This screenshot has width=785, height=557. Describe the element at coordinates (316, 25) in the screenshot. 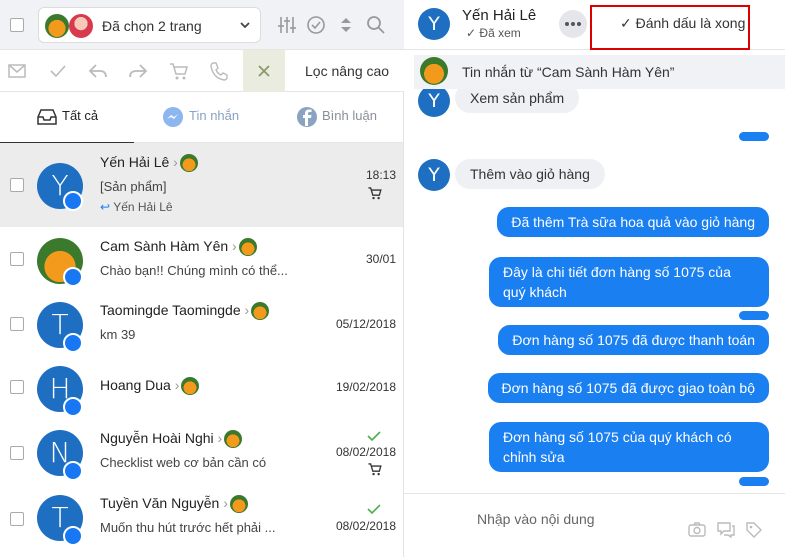

I see `check-circle-icon` at that location.